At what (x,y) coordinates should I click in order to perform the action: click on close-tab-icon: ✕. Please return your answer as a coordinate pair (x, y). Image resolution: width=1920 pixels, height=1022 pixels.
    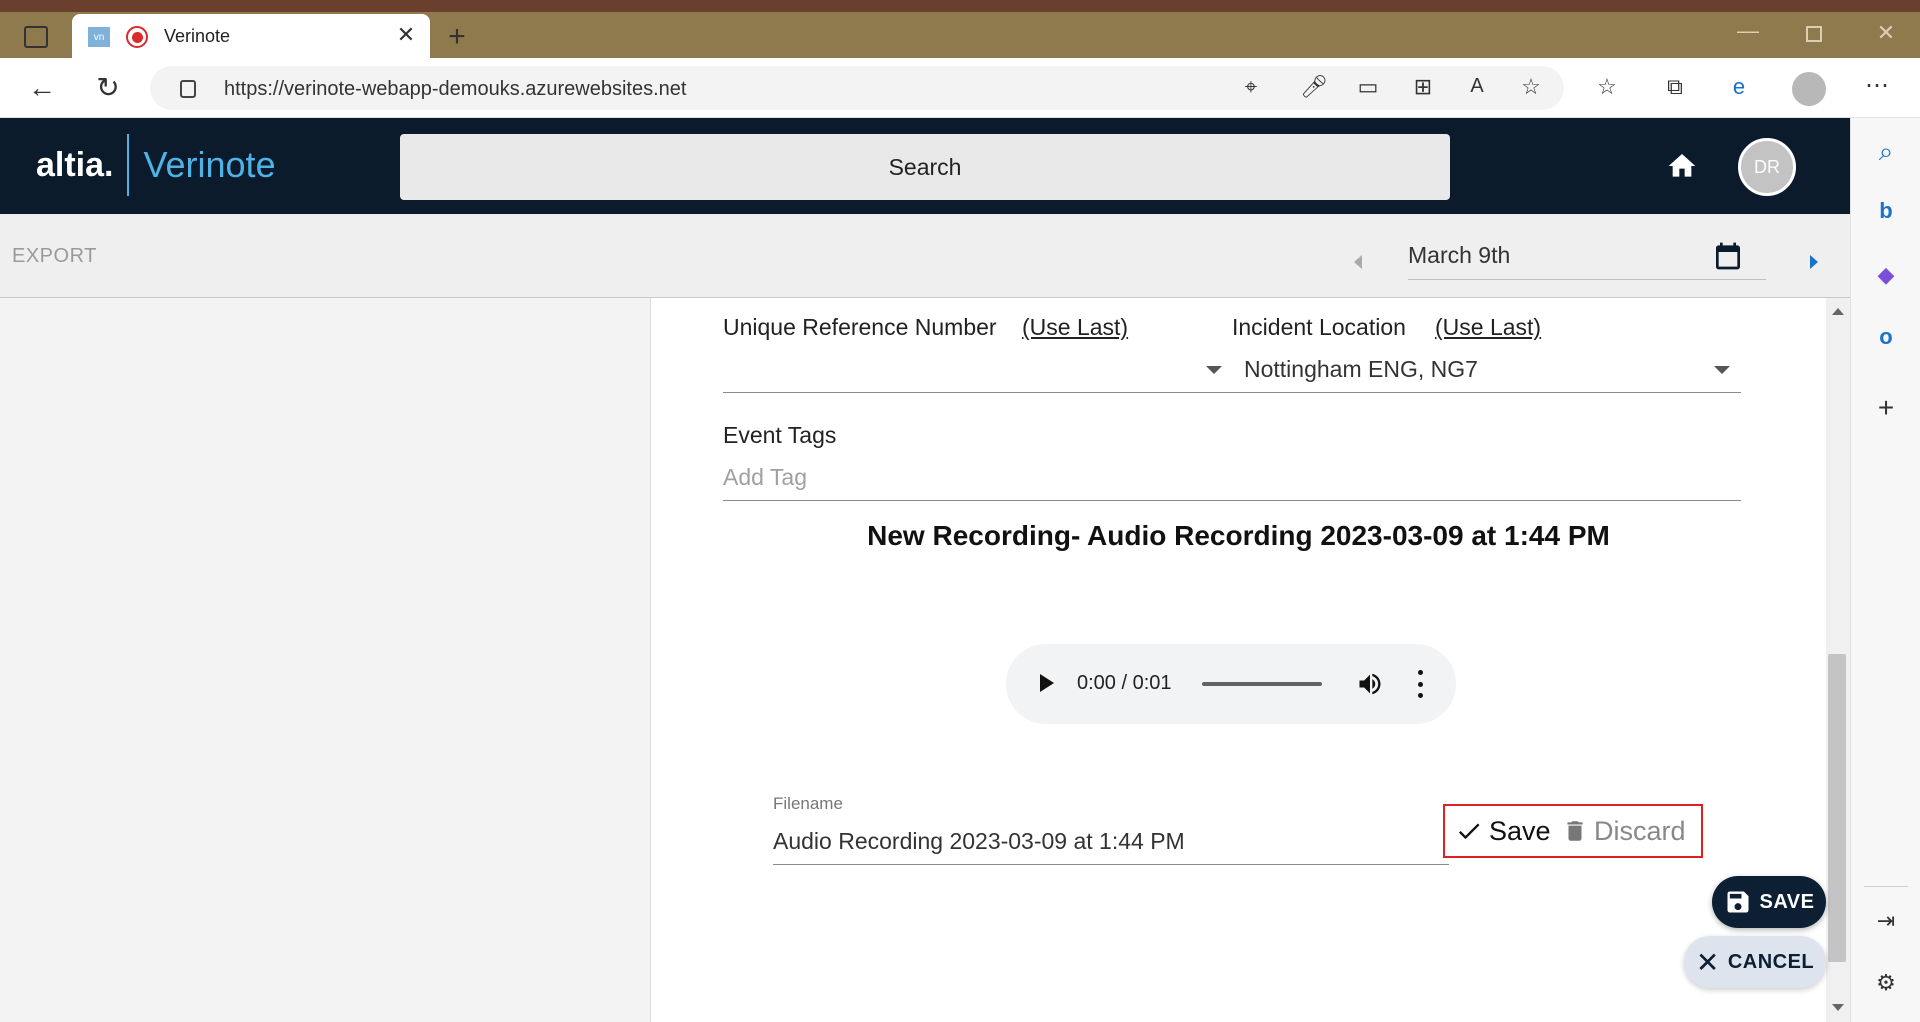
    Looking at the image, I should click on (406, 36).